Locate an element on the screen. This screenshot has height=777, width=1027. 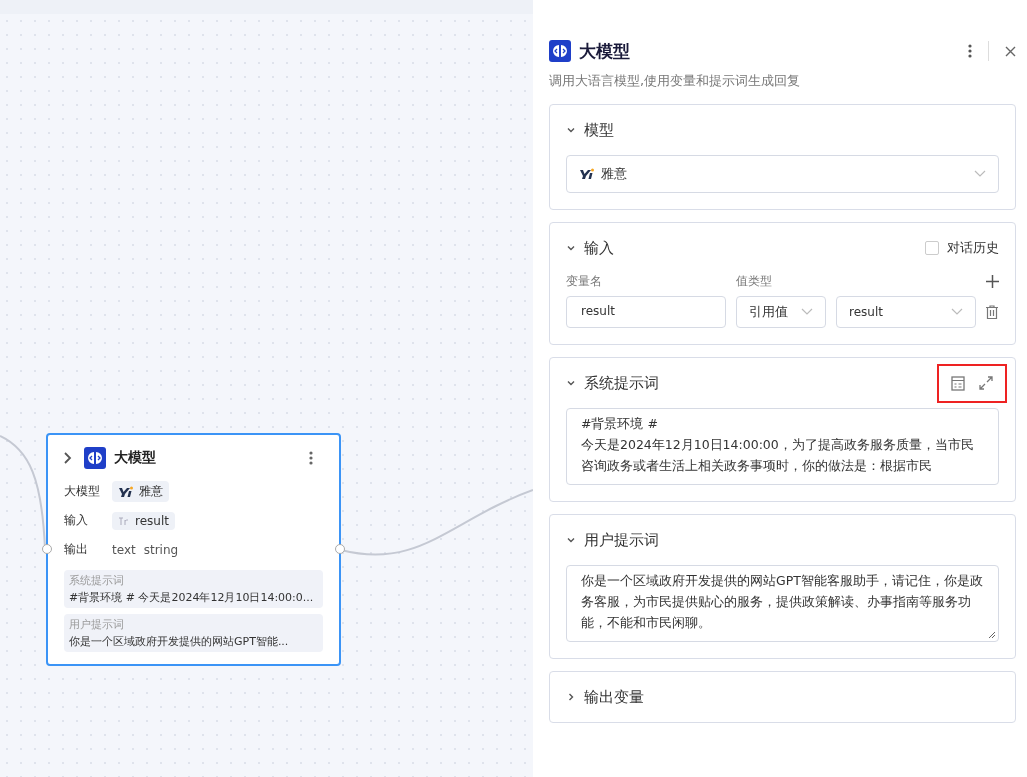
panel-description: 调用大语言模型,使用变量和提示词生成回复 is located at coordinates (675, 81).